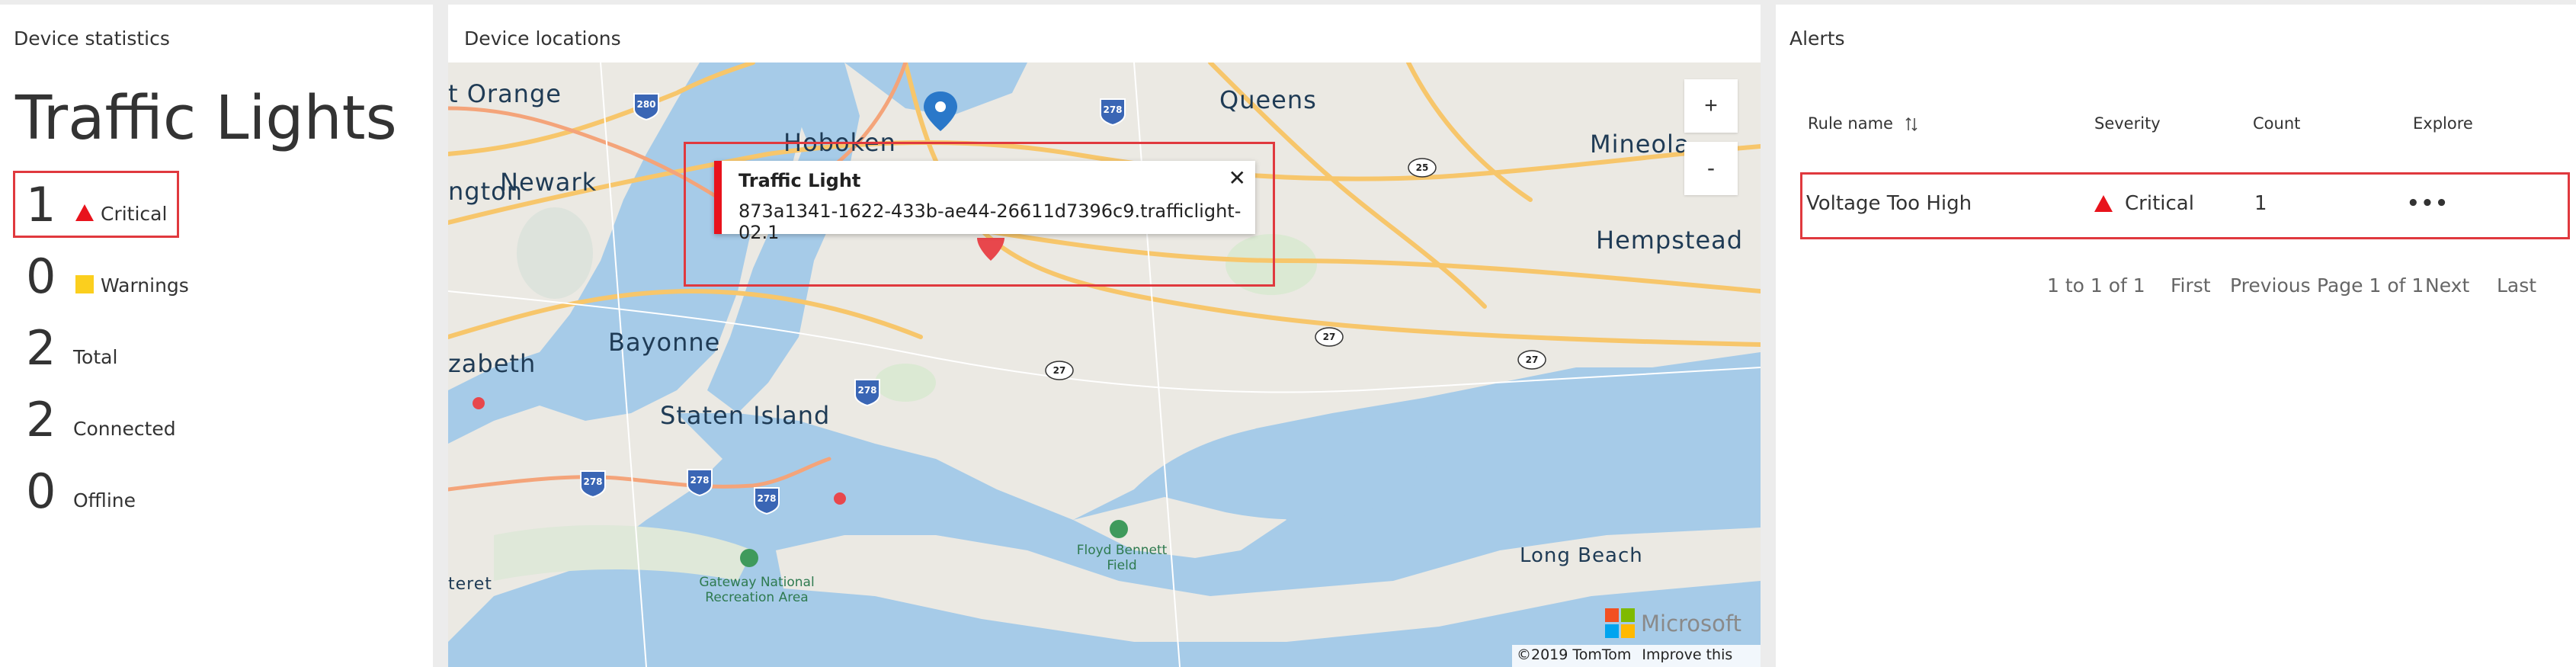 This screenshot has height=667, width=2576. What do you see at coordinates (2370, 285) in the screenshot?
I see `pager-page: Page 1 of 1` at bounding box center [2370, 285].